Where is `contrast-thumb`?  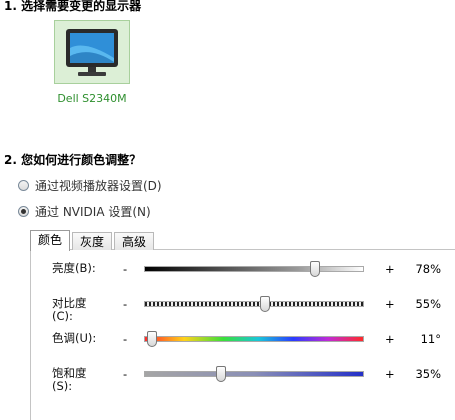
contrast-thumb is located at coordinates (264, 304).